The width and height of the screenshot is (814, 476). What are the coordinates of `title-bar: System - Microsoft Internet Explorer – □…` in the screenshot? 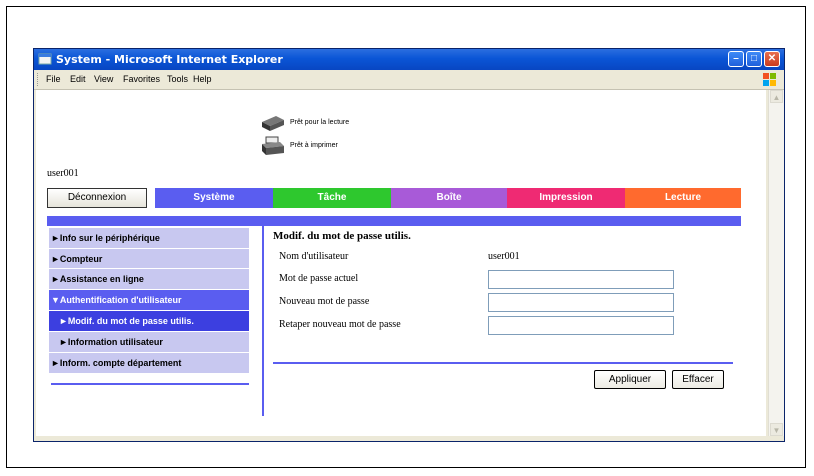 It's located at (409, 59).